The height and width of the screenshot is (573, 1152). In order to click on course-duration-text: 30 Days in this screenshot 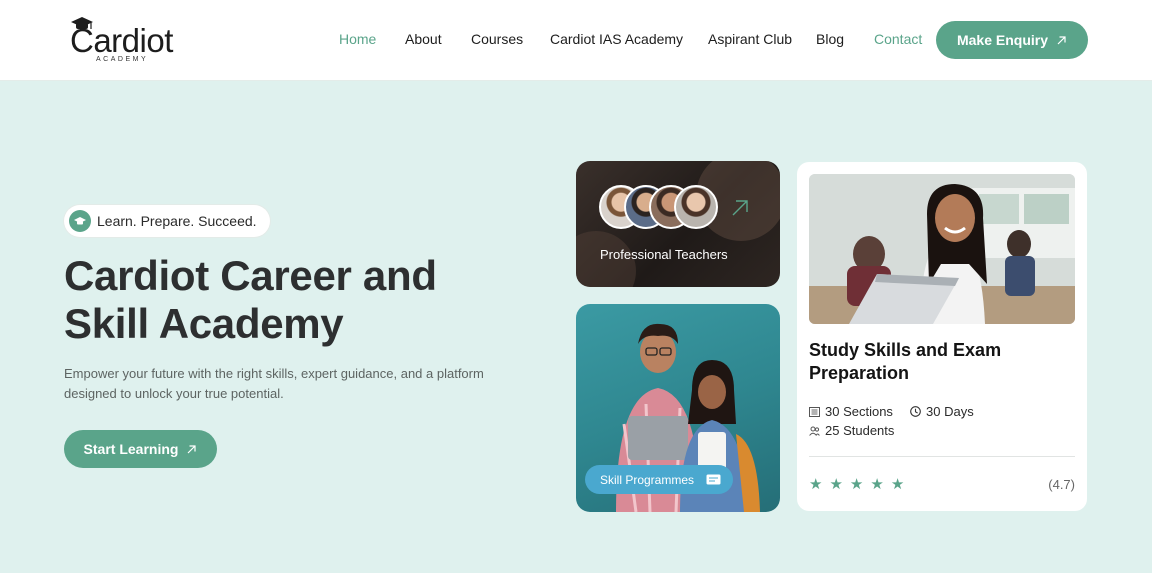, I will do `click(950, 411)`.